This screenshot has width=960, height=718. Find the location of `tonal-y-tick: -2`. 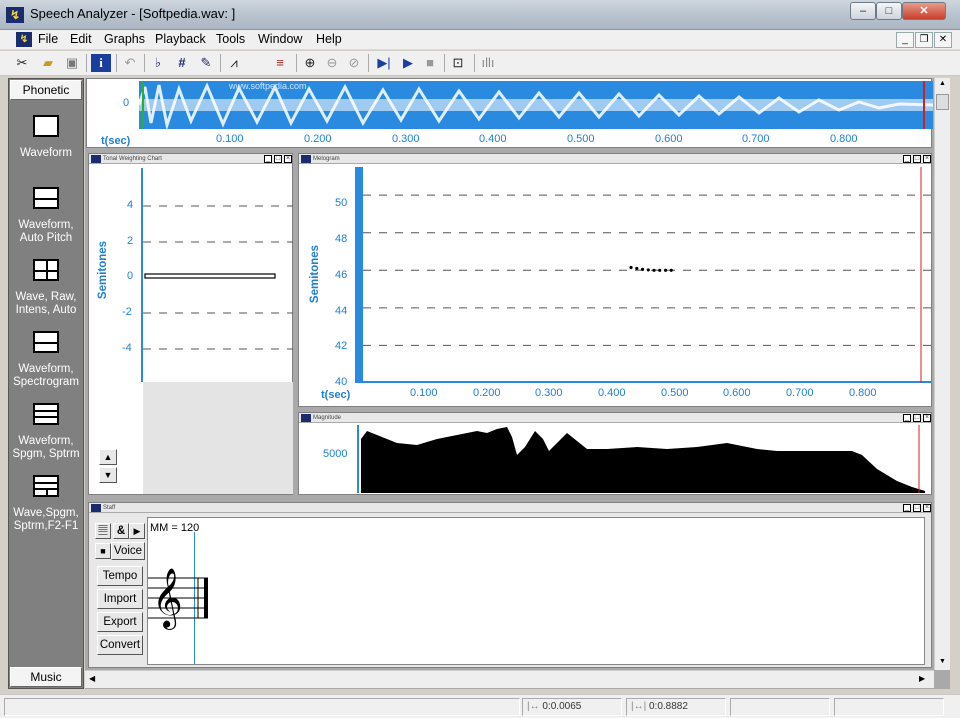

tonal-y-tick: -2 is located at coordinates (127, 312).